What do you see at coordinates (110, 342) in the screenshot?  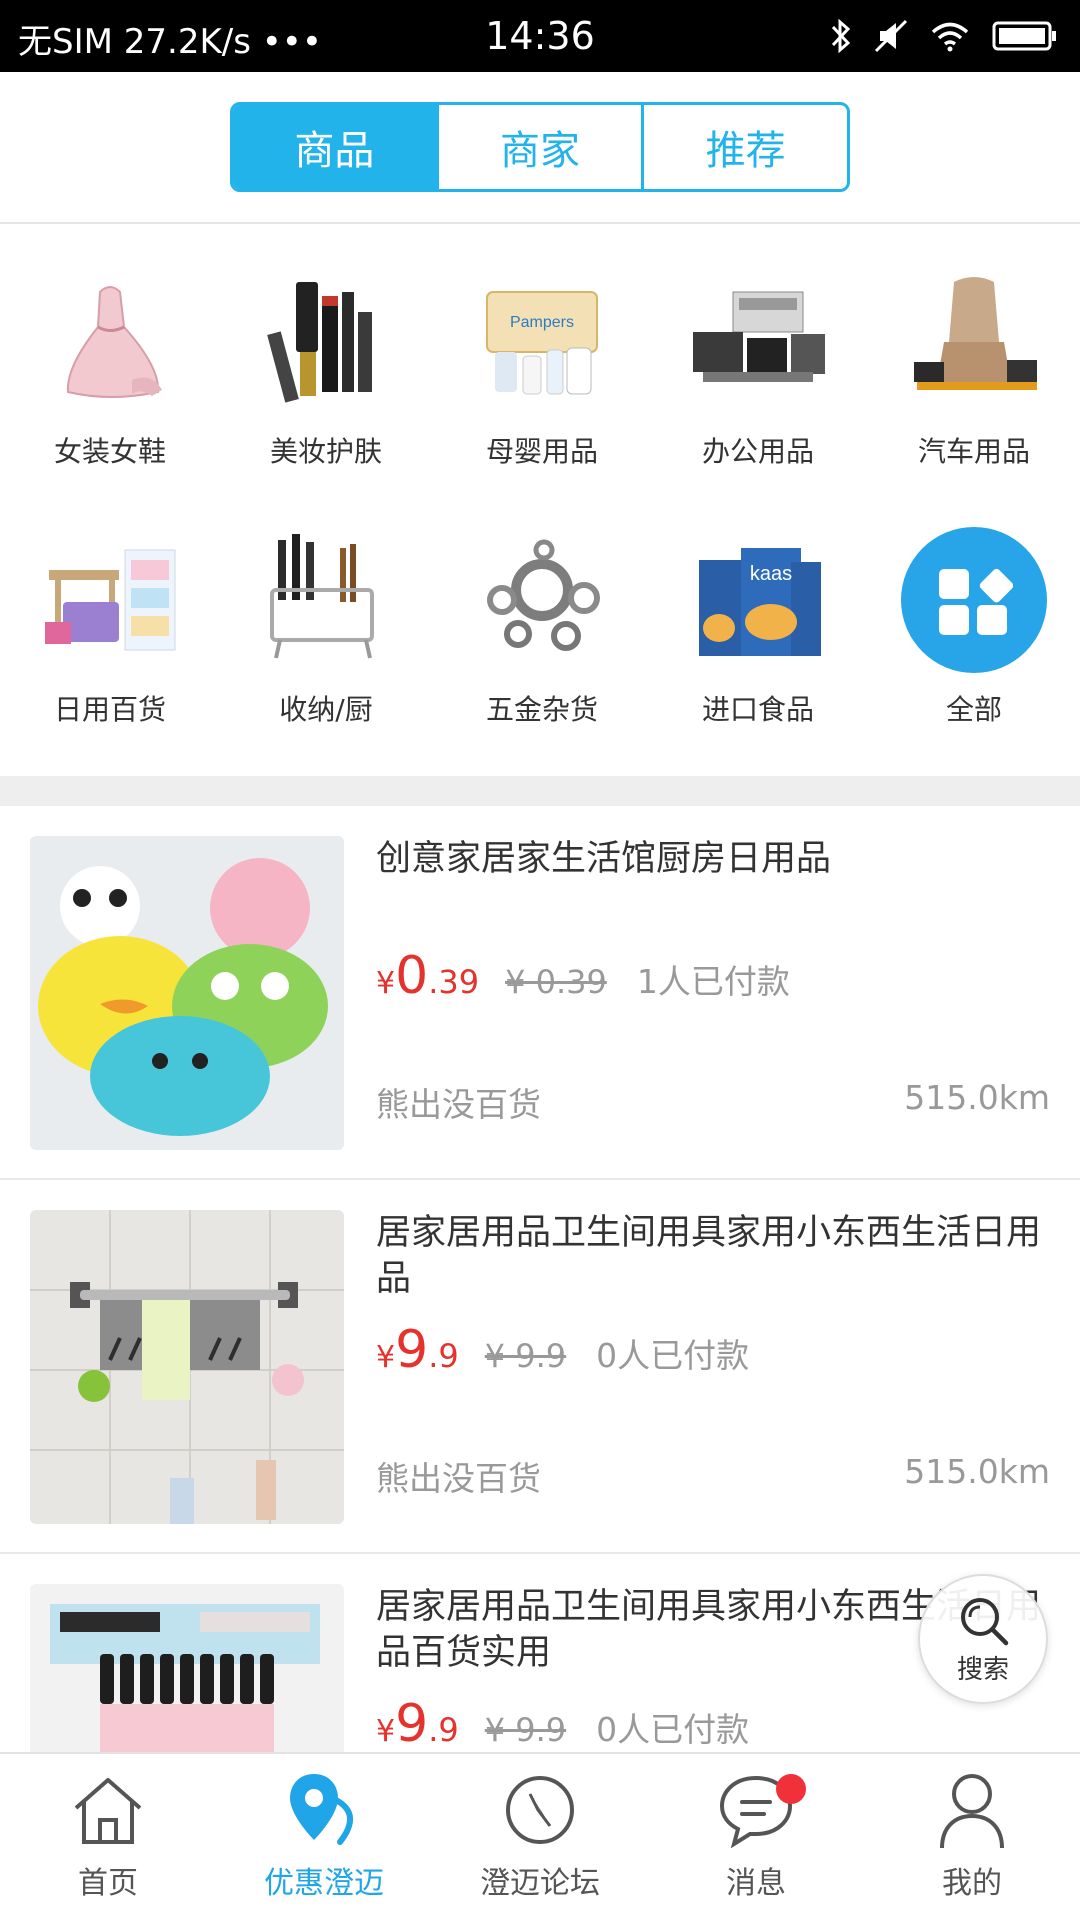 I see `dress-shoes-image` at bounding box center [110, 342].